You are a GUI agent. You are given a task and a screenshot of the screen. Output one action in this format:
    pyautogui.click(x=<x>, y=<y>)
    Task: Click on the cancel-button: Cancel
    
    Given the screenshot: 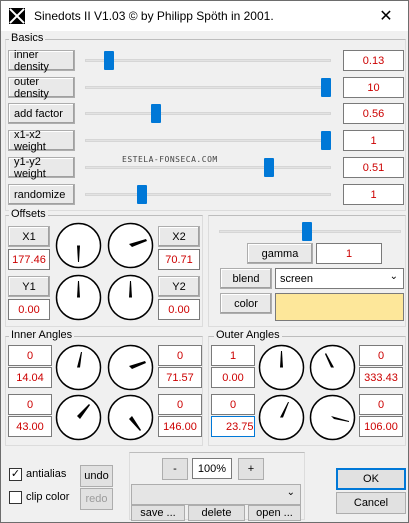 What is the action you would take?
    pyautogui.click(x=371, y=503)
    